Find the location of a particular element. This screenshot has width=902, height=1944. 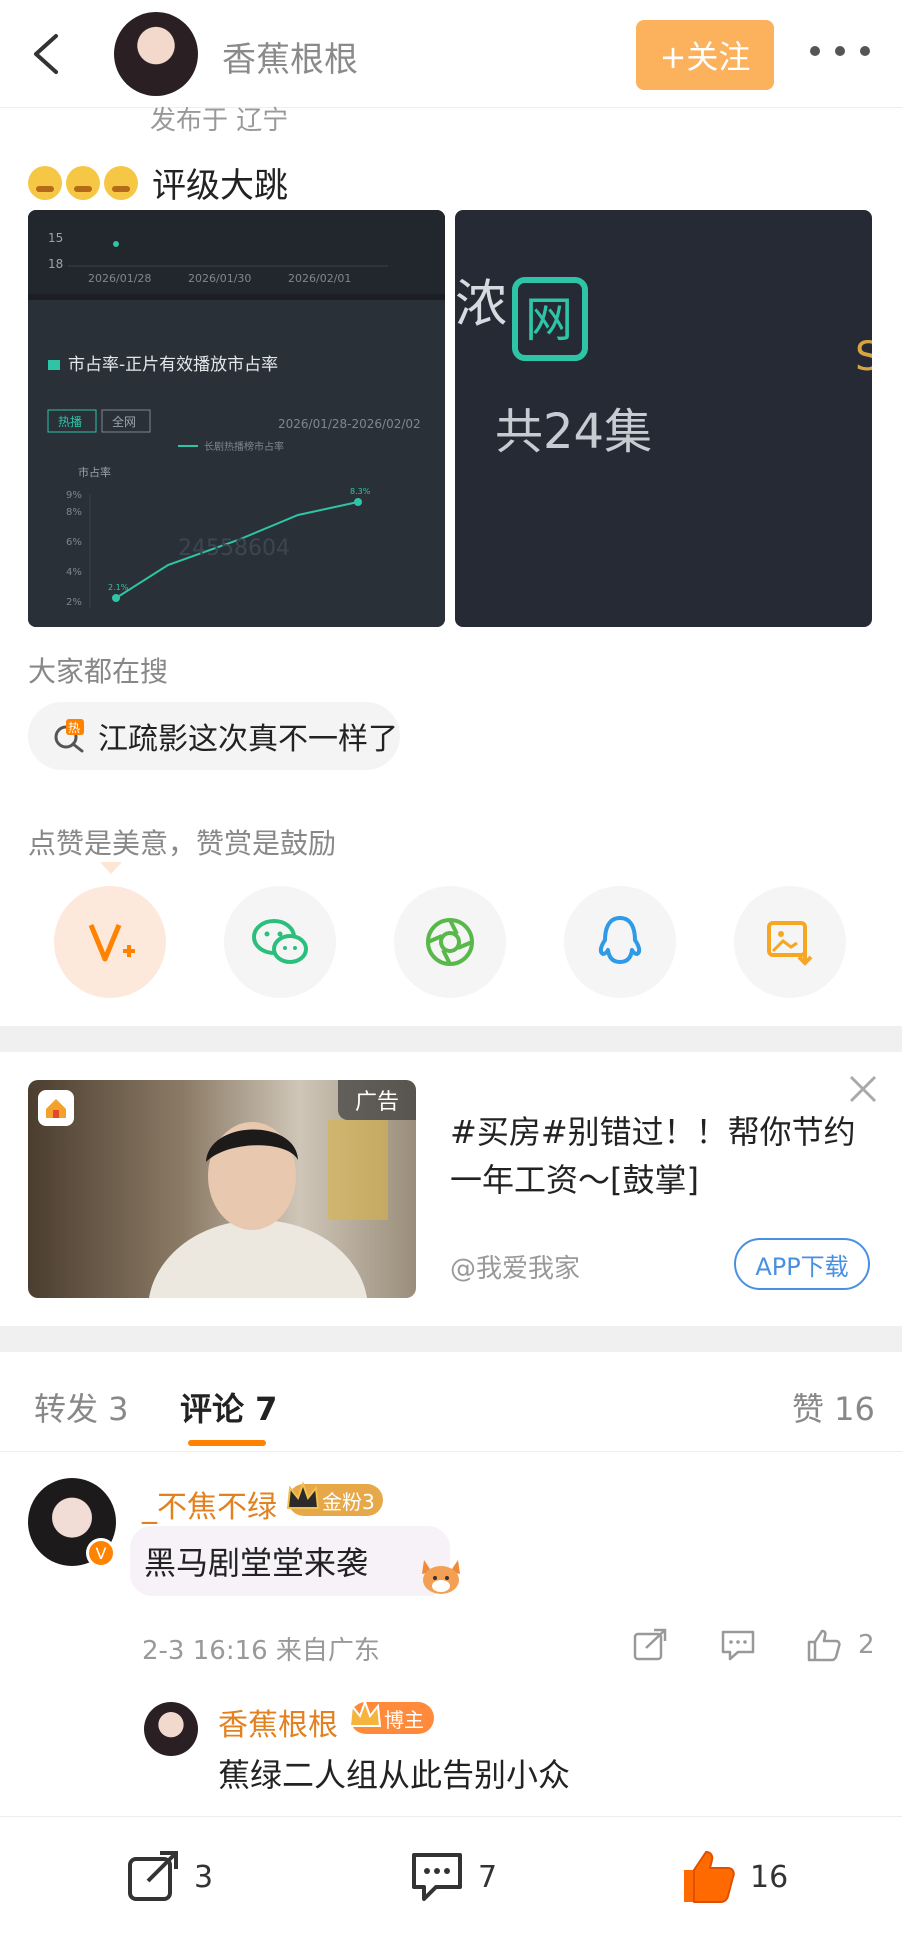

wechat-icon is located at coordinates (280, 942).